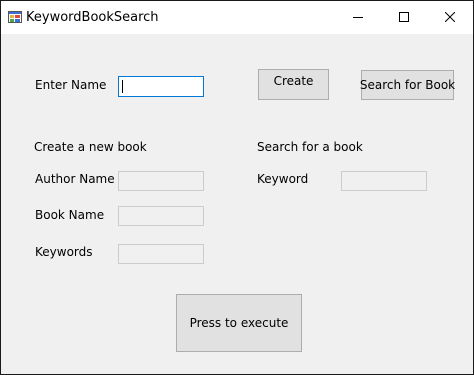  Describe the element at coordinates (15, 17) in the screenshot. I see `app-icon` at that location.